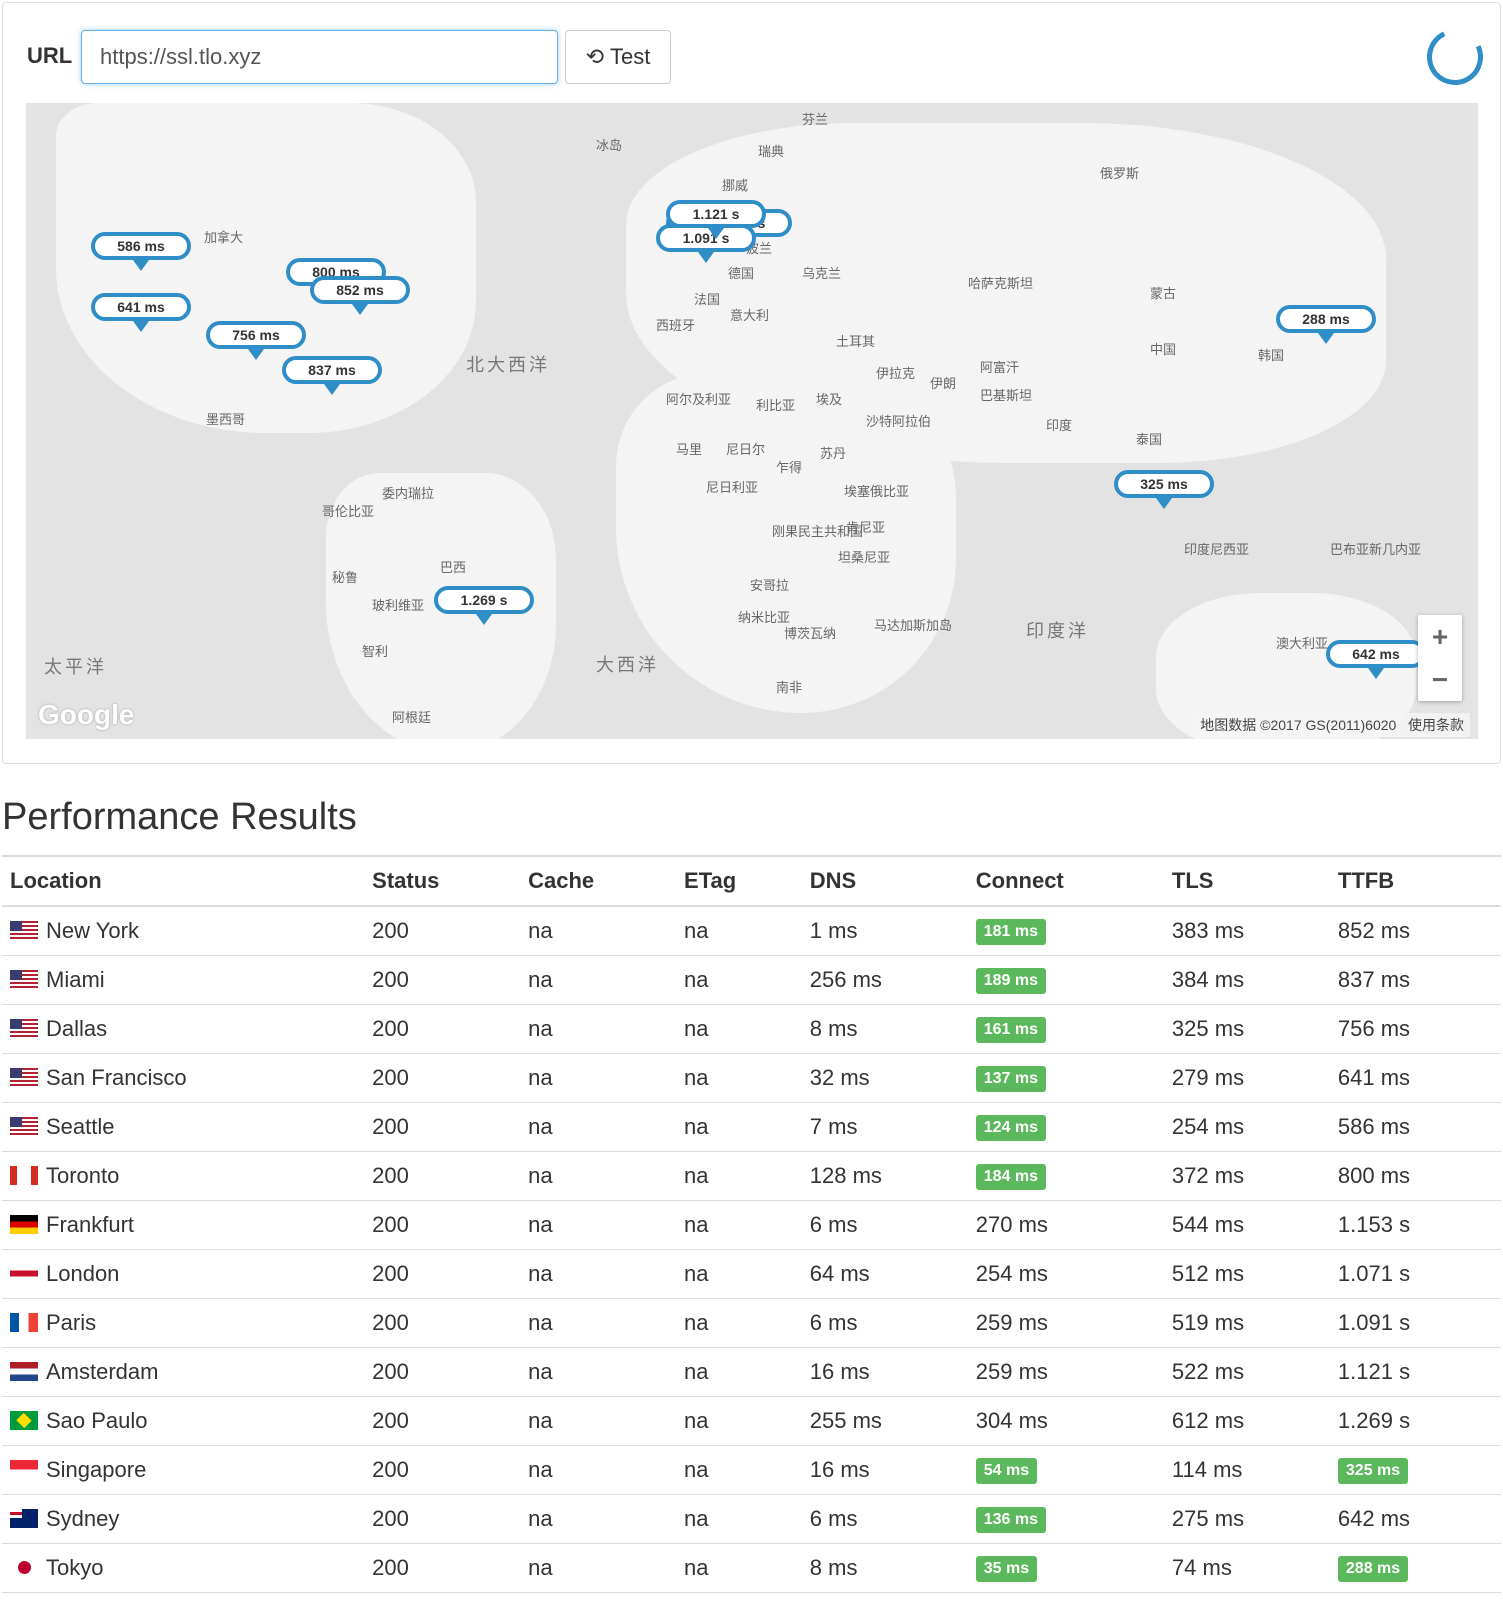 The image size is (1503, 1600). Describe the element at coordinates (332, 370) in the screenshot. I see `marker-label: 837 ms` at that location.